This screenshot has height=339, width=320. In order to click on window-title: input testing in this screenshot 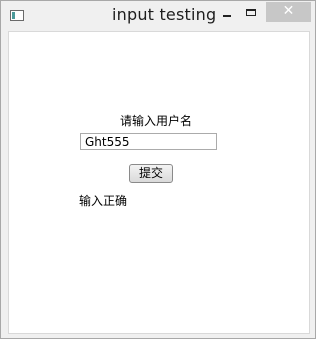, I will do `click(164, 14)`.